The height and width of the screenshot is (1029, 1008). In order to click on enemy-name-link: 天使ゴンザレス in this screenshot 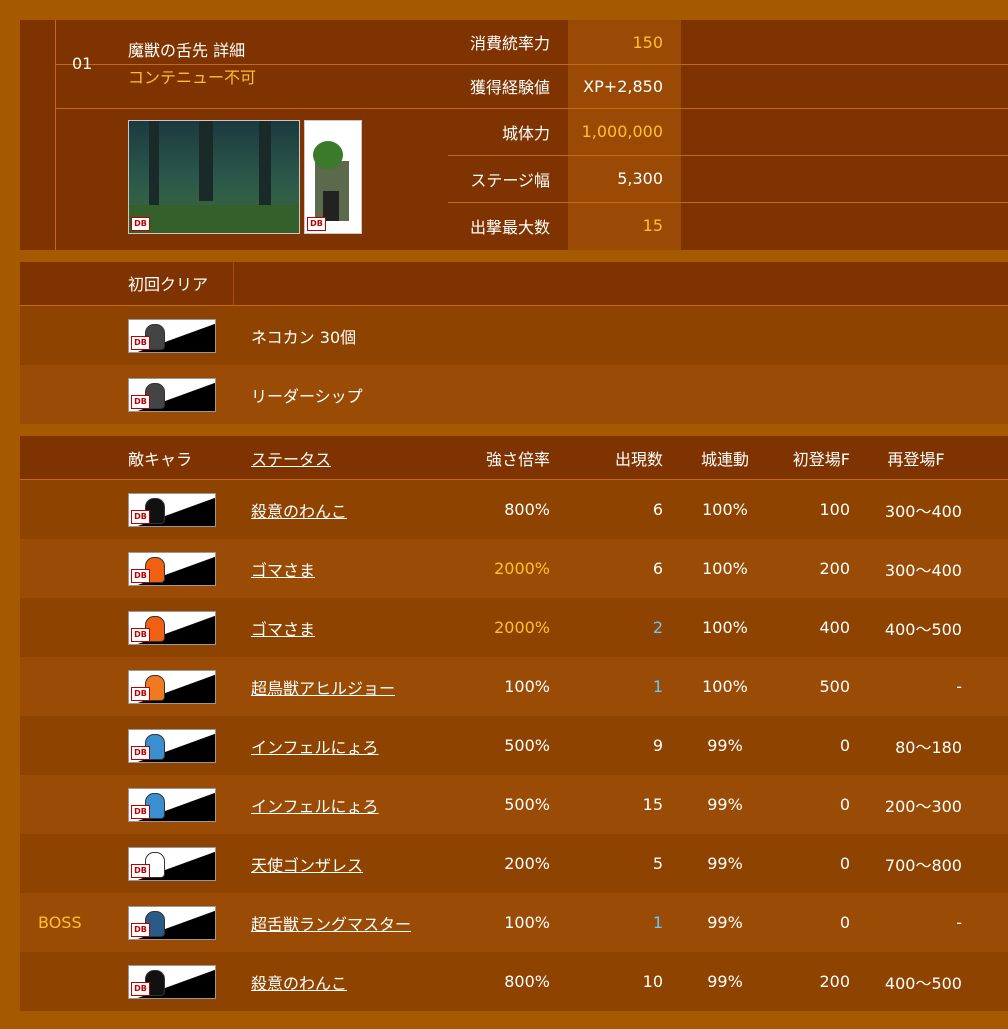, I will do `click(307, 863)`.